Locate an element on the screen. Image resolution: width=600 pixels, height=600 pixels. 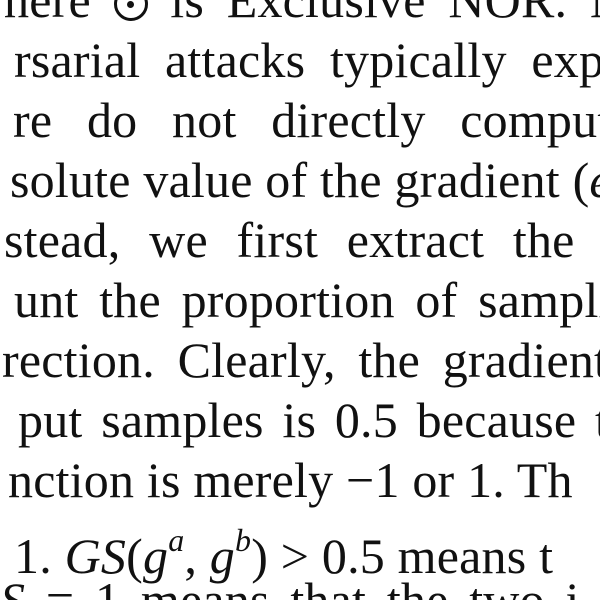
text-line-8: put samples is 0.5 because th is located at coordinates (309, 420).